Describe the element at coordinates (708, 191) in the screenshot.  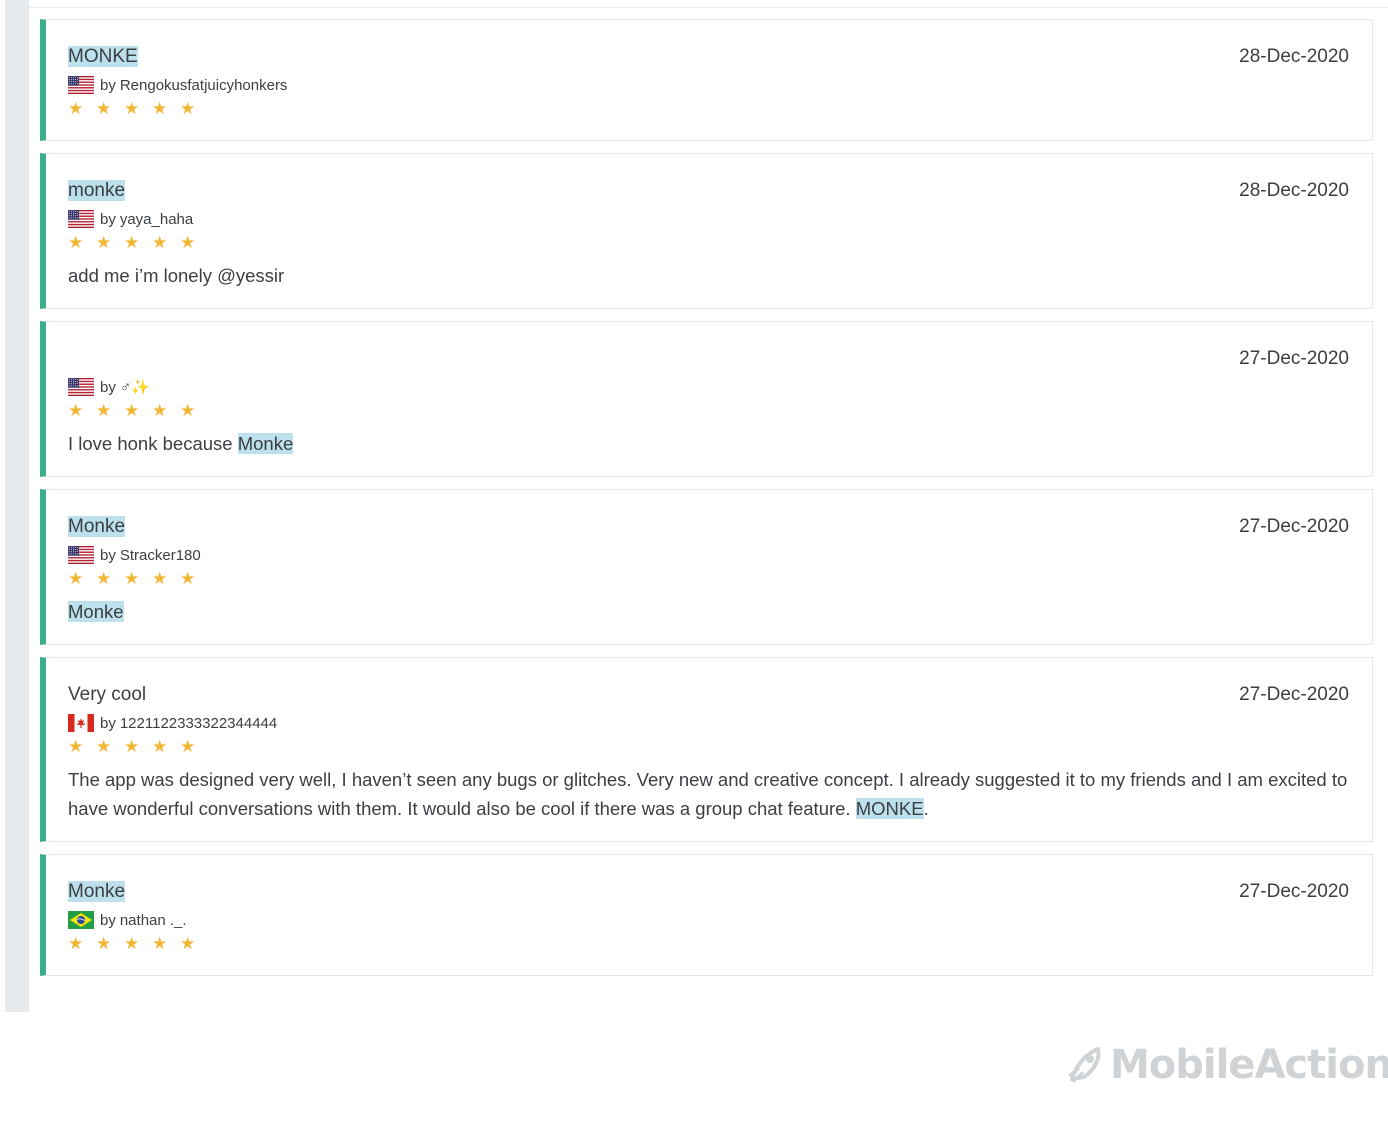
I see `review-title: monke` at that location.